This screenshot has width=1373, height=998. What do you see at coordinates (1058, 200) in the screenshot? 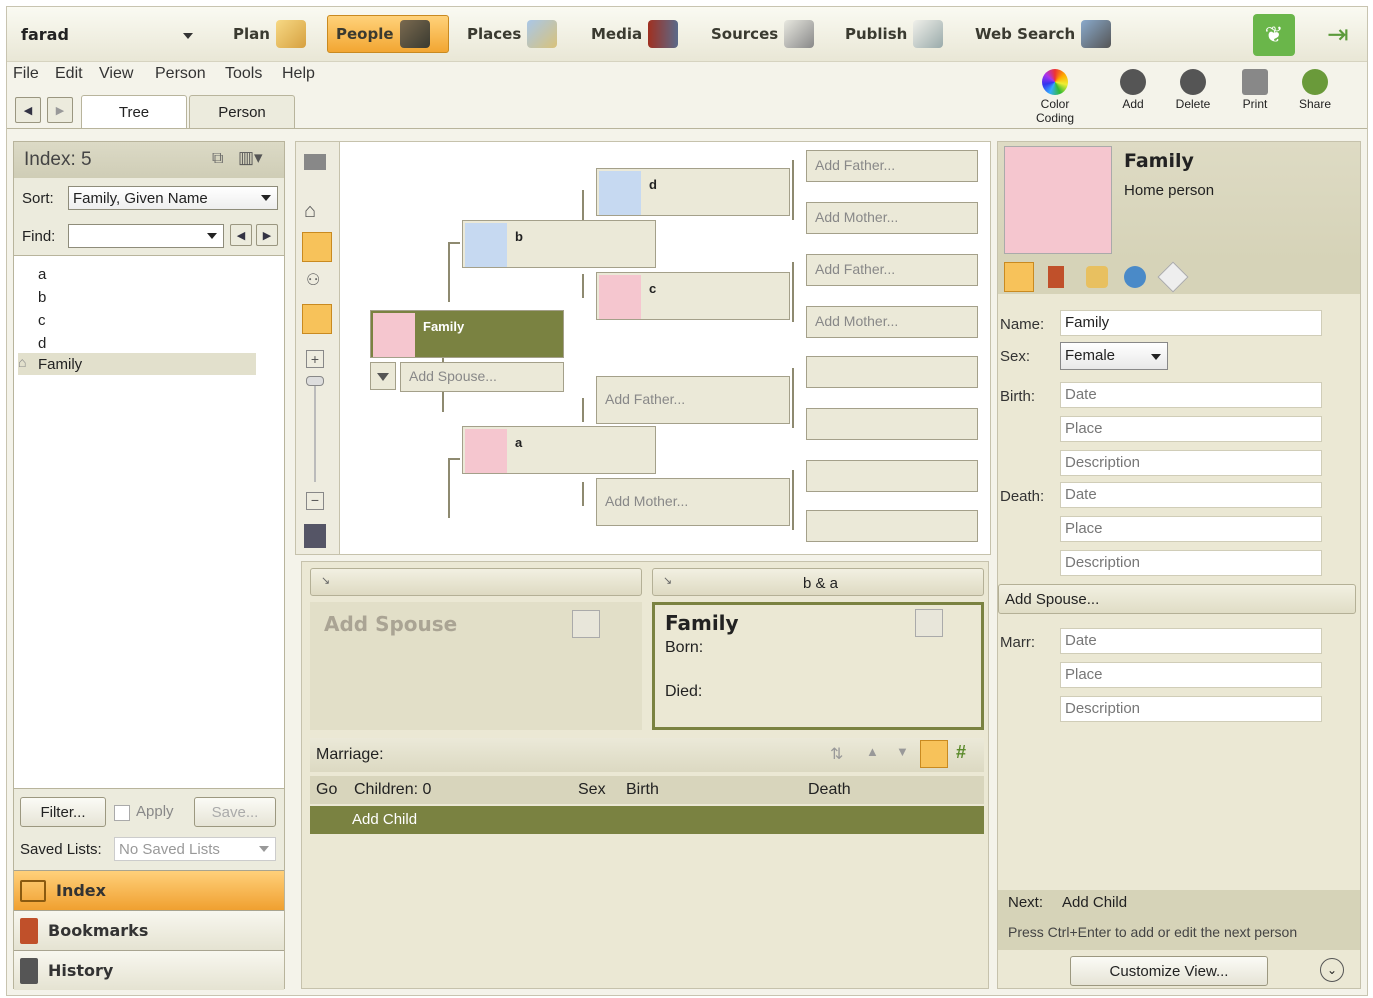
I see `female-avatar-icon` at bounding box center [1058, 200].